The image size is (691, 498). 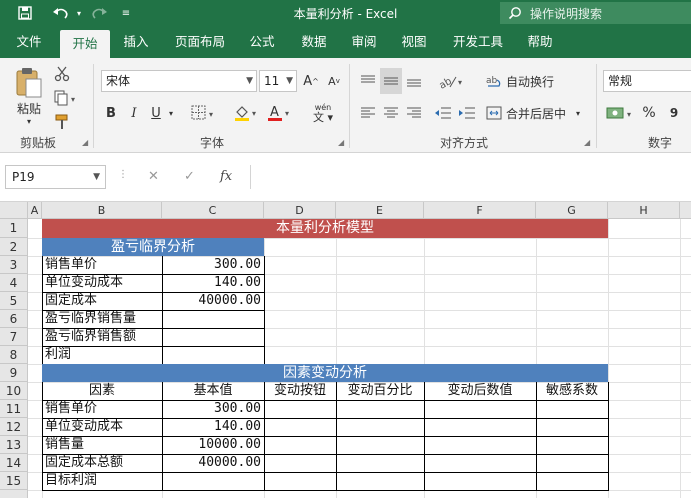 What do you see at coordinates (213, 265) in the screenshot?
I see `section1-value-cell: 300.00` at bounding box center [213, 265].